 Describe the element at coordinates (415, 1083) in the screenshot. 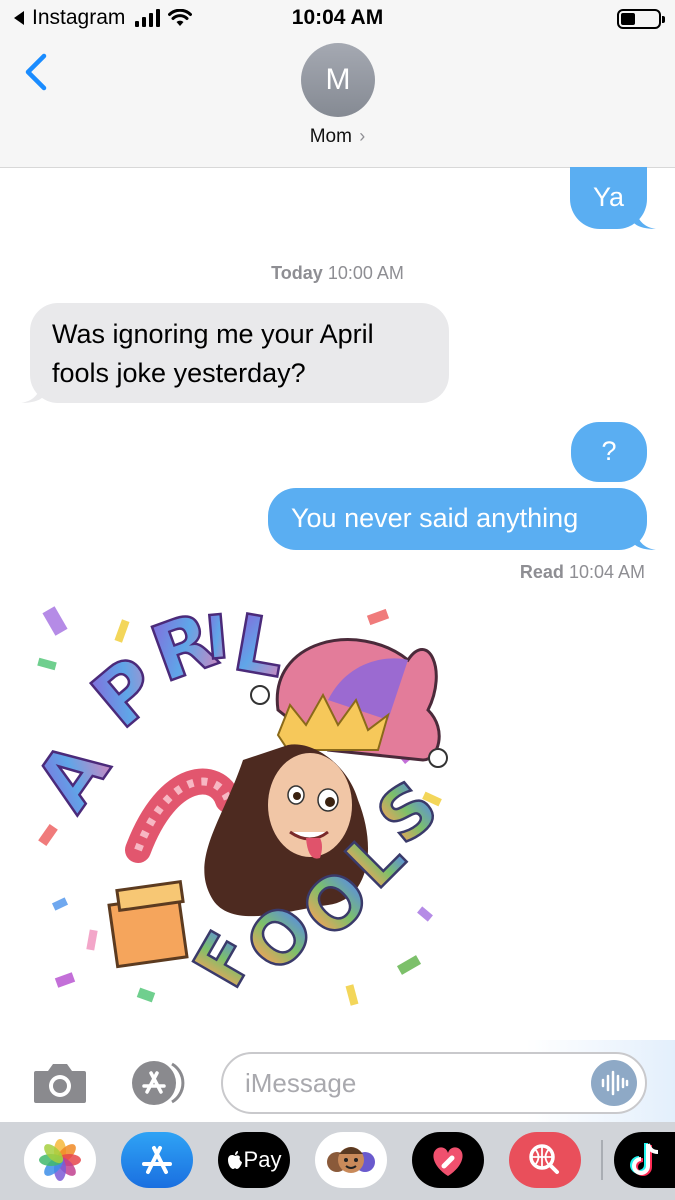

I see `imessage-input` at that location.